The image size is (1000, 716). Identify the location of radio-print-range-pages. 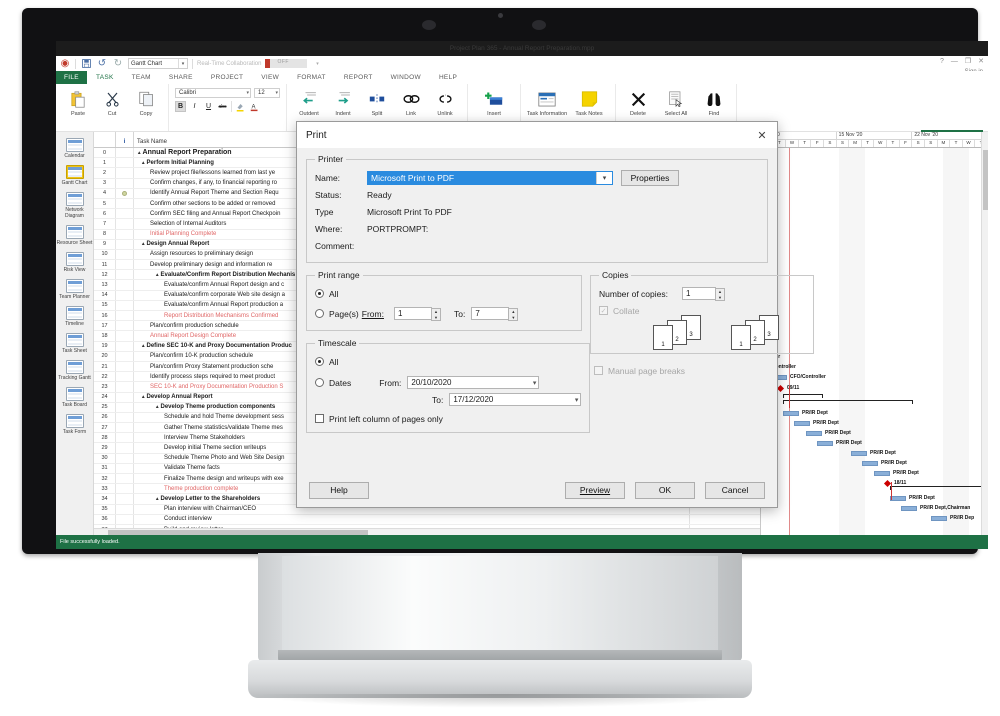
(319, 313).